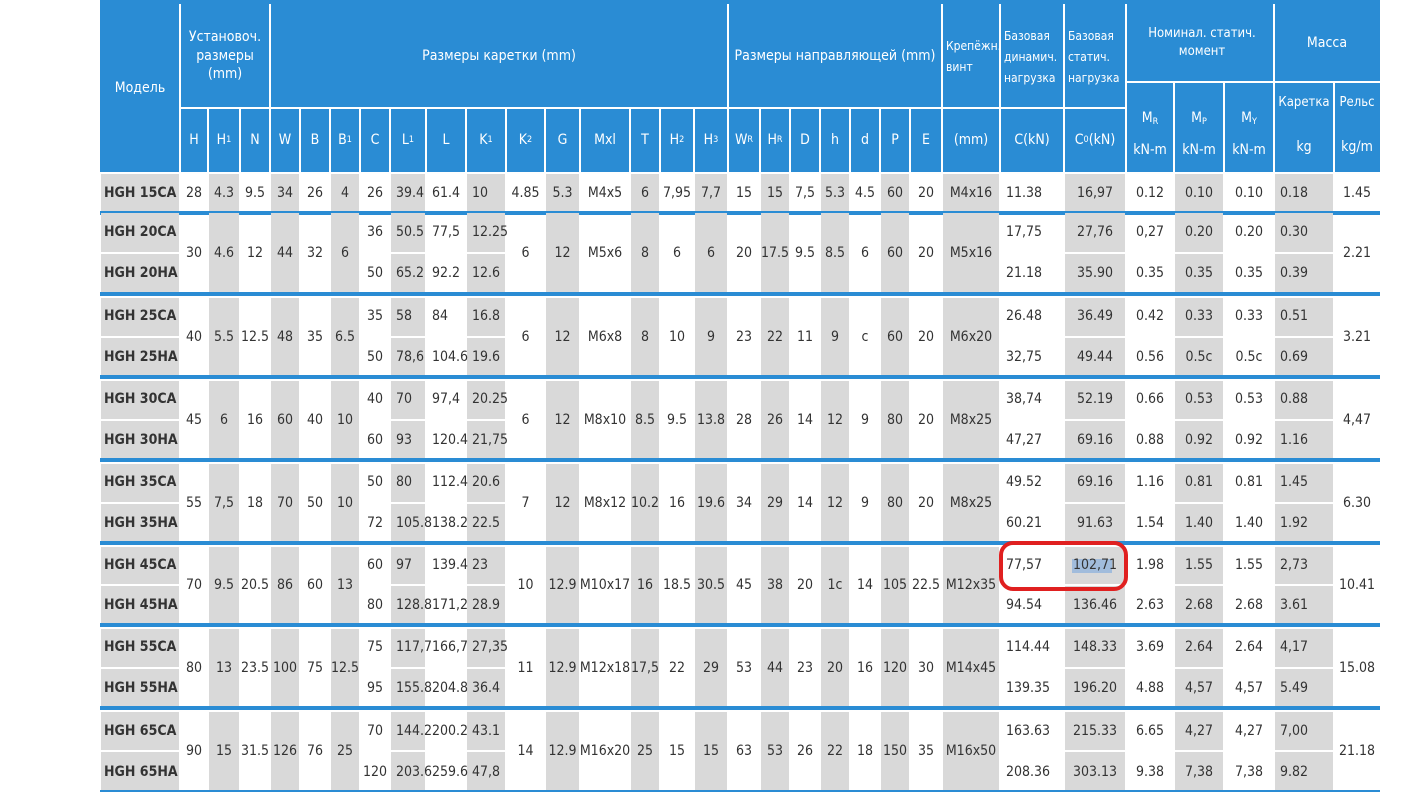  I want to click on cell-h3: 30.5, so click(711, 585).